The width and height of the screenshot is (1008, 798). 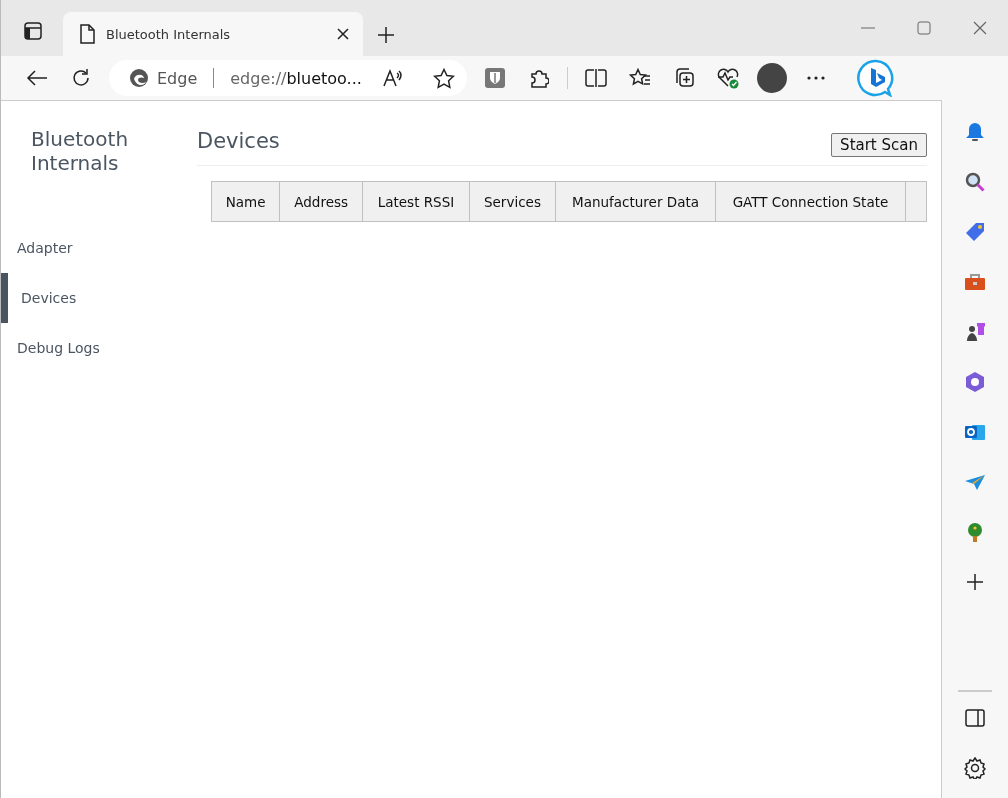 What do you see at coordinates (321, 201) in the screenshot?
I see `column-header: Address` at bounding box center [321, 201].